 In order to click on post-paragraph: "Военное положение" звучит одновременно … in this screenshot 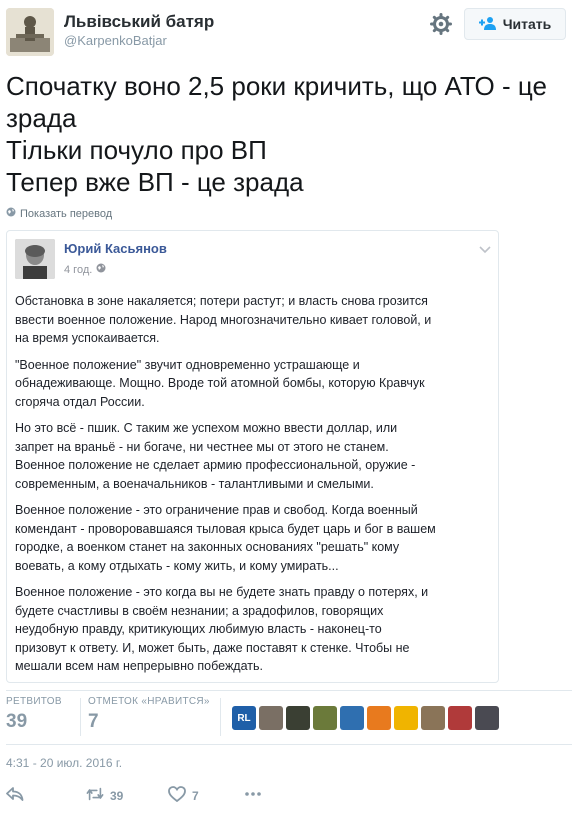, I will do `click(220, 383)`.